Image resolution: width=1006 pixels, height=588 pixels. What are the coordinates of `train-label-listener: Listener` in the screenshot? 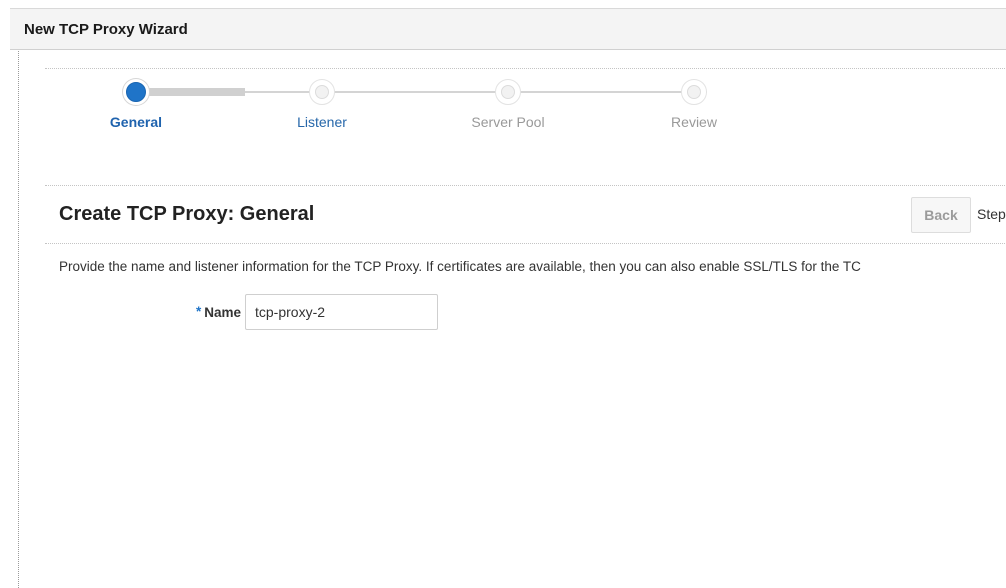 It's located at (322, 122).